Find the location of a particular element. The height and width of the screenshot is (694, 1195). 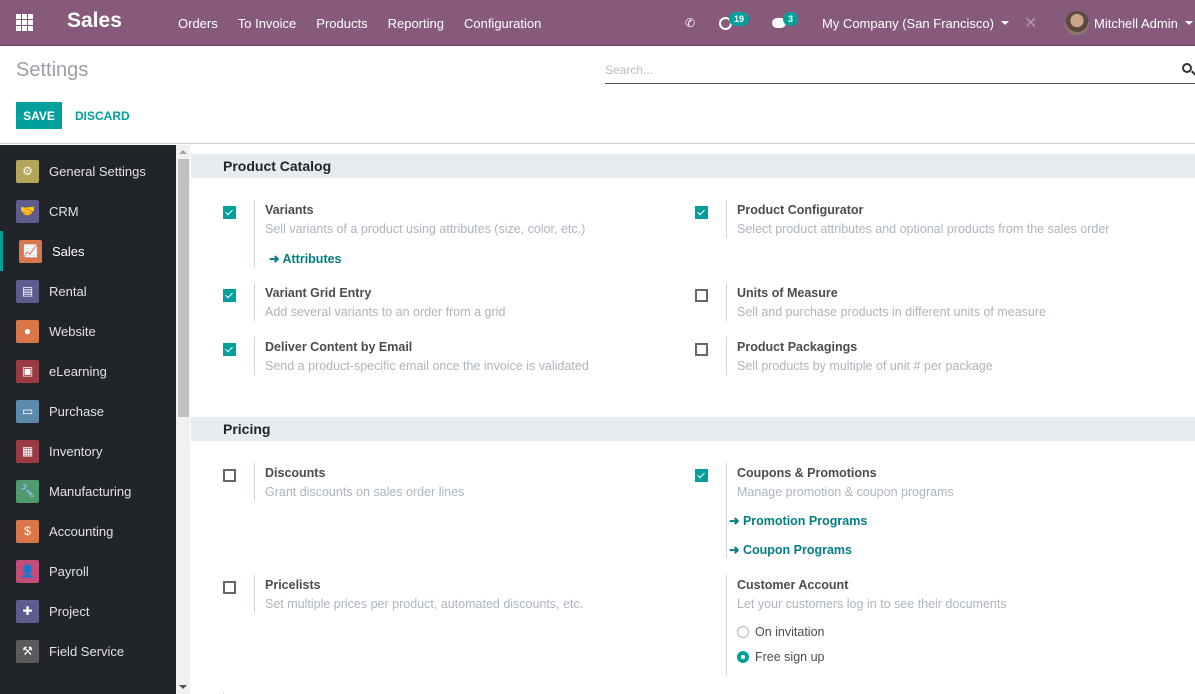

checkbox-discounts is located at coordinates (229, 475).